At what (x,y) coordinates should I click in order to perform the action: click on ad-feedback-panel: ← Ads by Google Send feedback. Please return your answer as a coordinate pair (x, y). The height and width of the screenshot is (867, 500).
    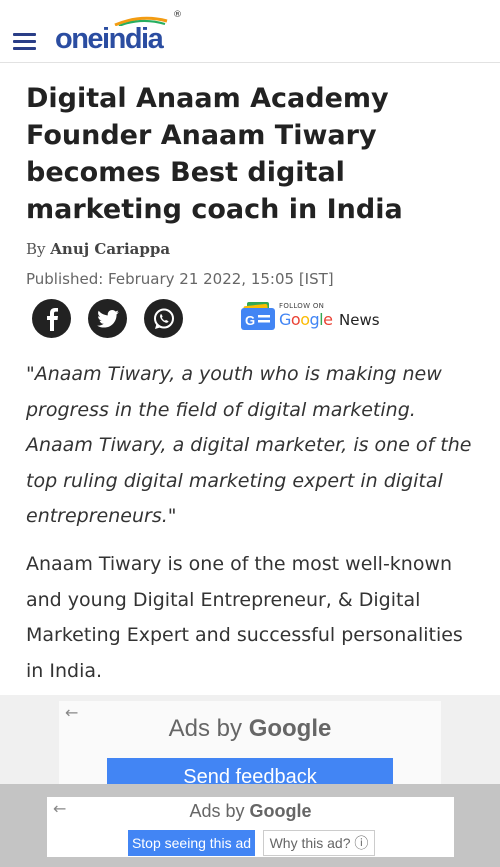
    Looking at the image, I should click on (250, 748).